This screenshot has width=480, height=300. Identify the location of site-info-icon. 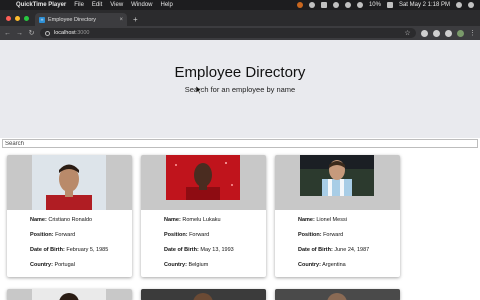
(47, 33).